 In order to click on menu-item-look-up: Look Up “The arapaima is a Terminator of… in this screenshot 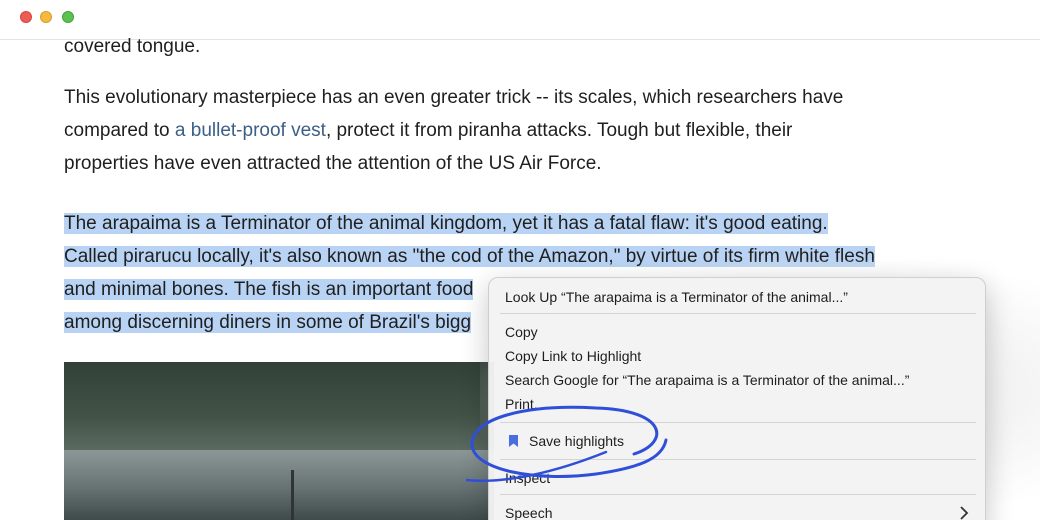, I will do `click(676, 297)`.